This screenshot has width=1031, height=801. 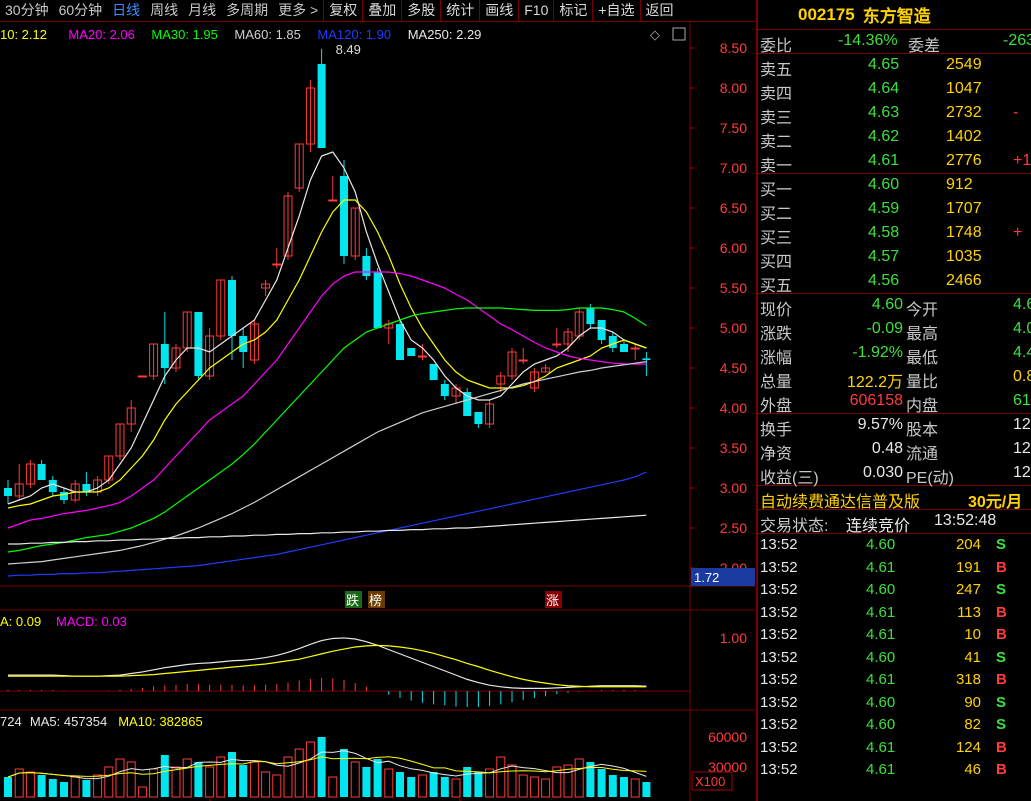 I want to click on trade-row: 13:52 4.61 46 B, so click(x=894, y=770).